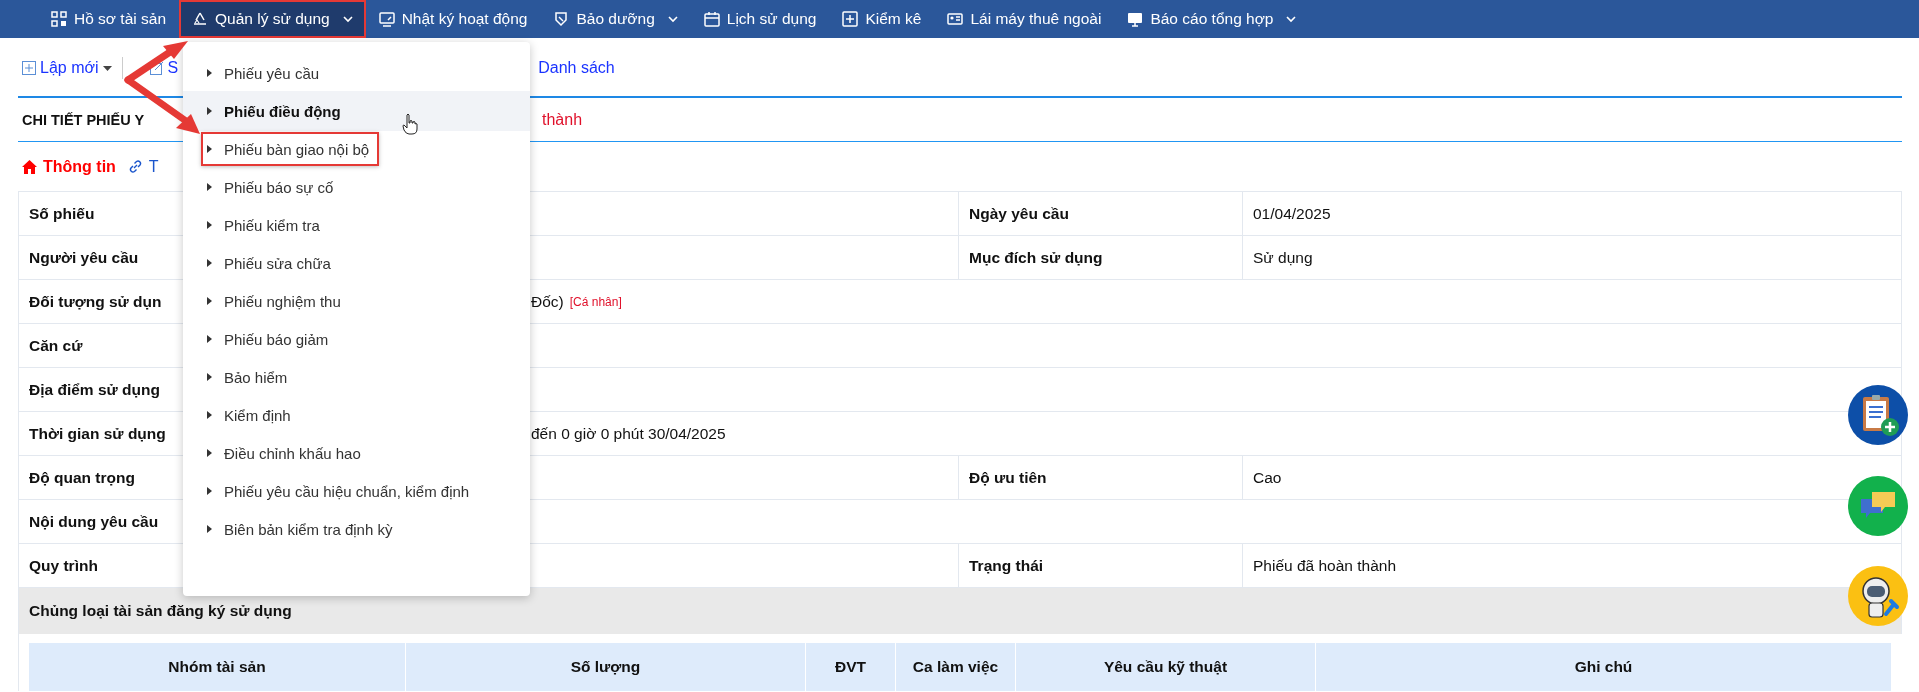 The width and height of the screenshot is (1919, 692). Describe the element at coordinates (29, 166) in the screenshot. I see `home-icon` at that location.